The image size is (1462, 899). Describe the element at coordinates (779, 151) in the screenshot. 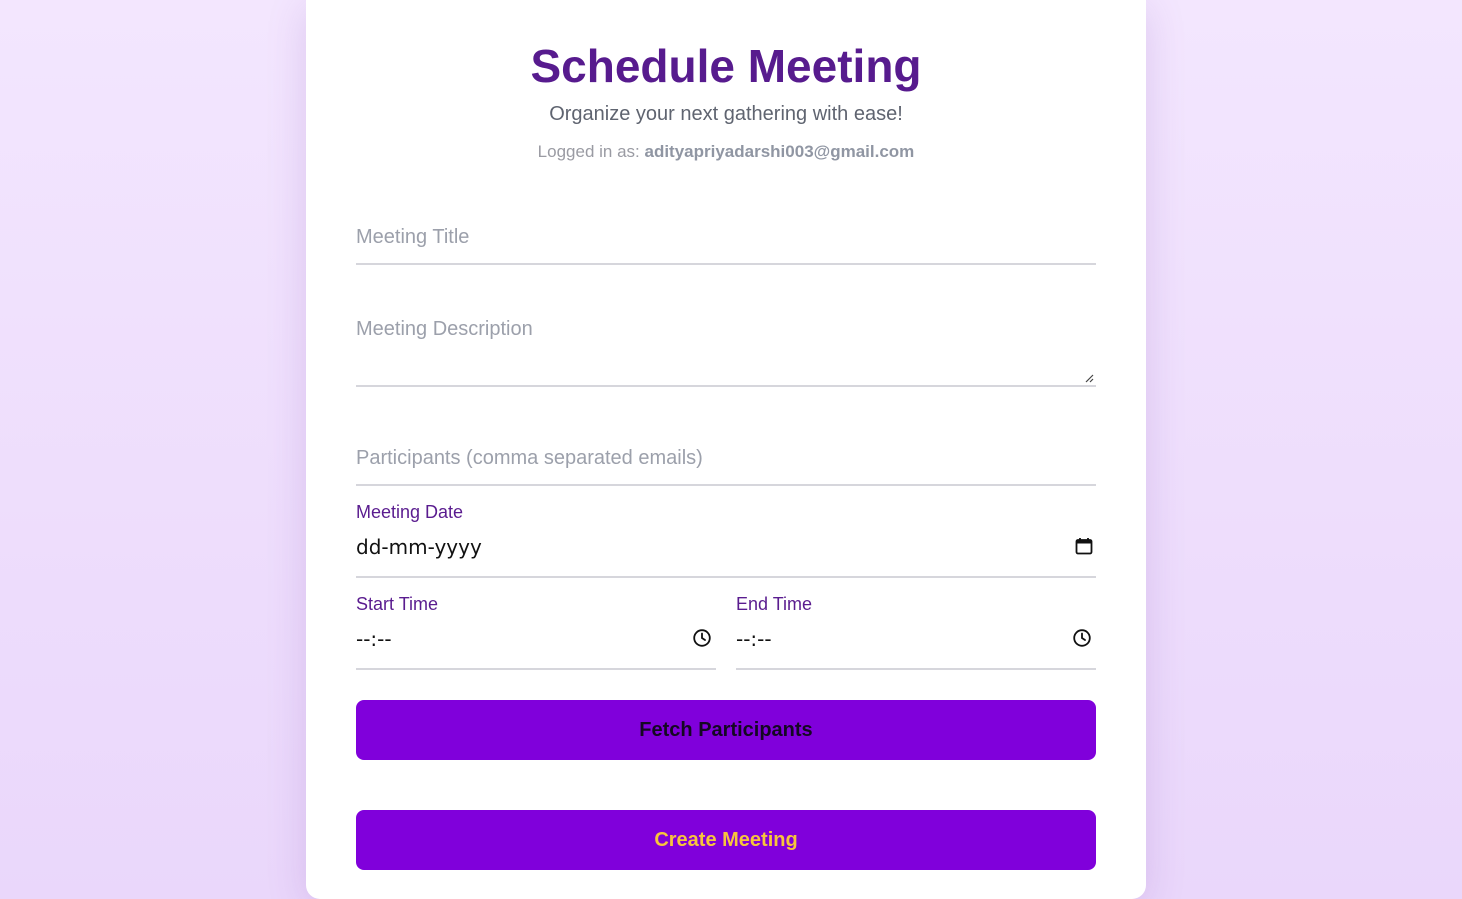

I see `logged-in-email: adityapriyadarshi003@gmail.com` at that location.